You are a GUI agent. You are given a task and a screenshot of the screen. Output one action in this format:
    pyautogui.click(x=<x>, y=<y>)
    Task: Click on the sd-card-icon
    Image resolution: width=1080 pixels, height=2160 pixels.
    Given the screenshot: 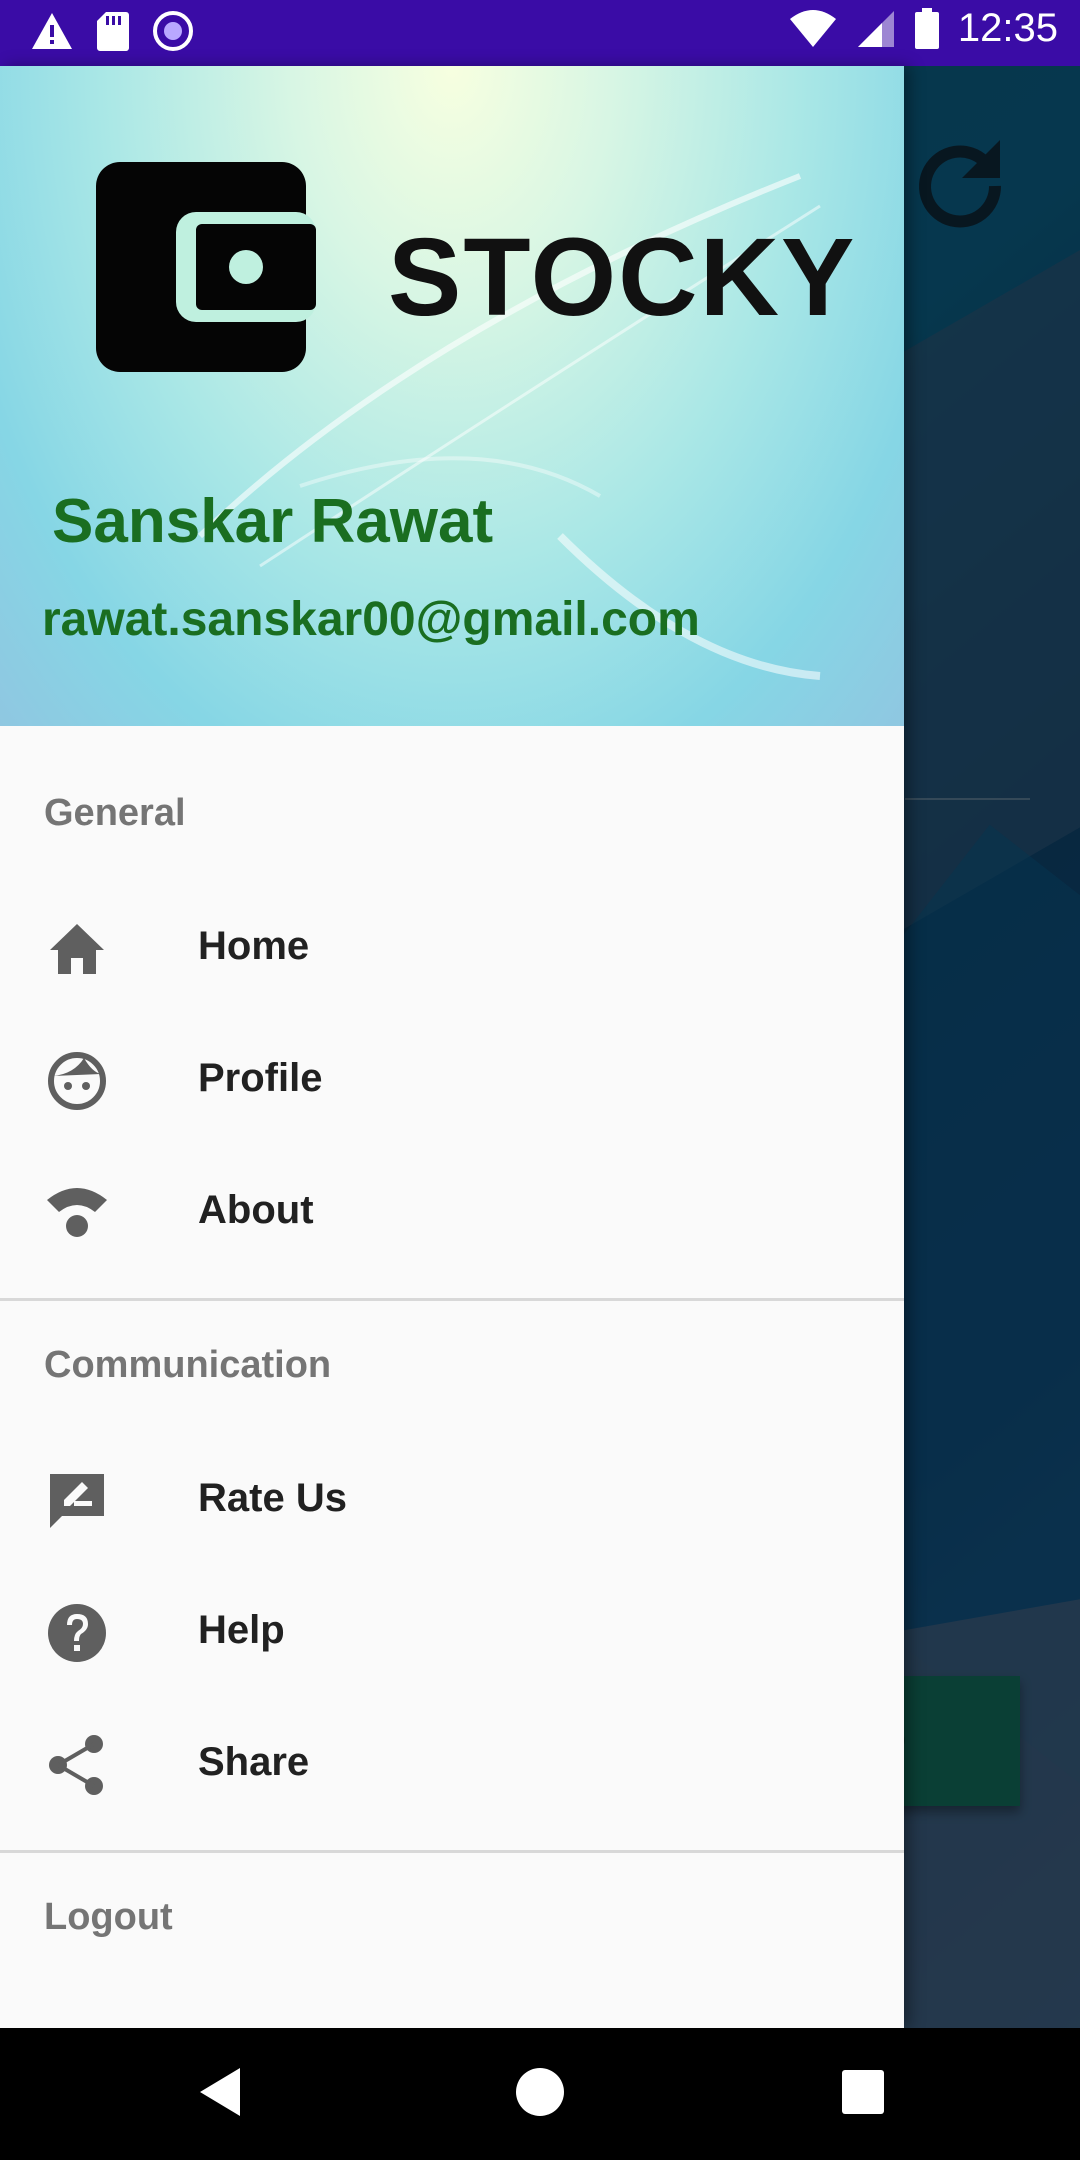 What is the action you would take?
    pyautogui.click(x=113, y=31)
    